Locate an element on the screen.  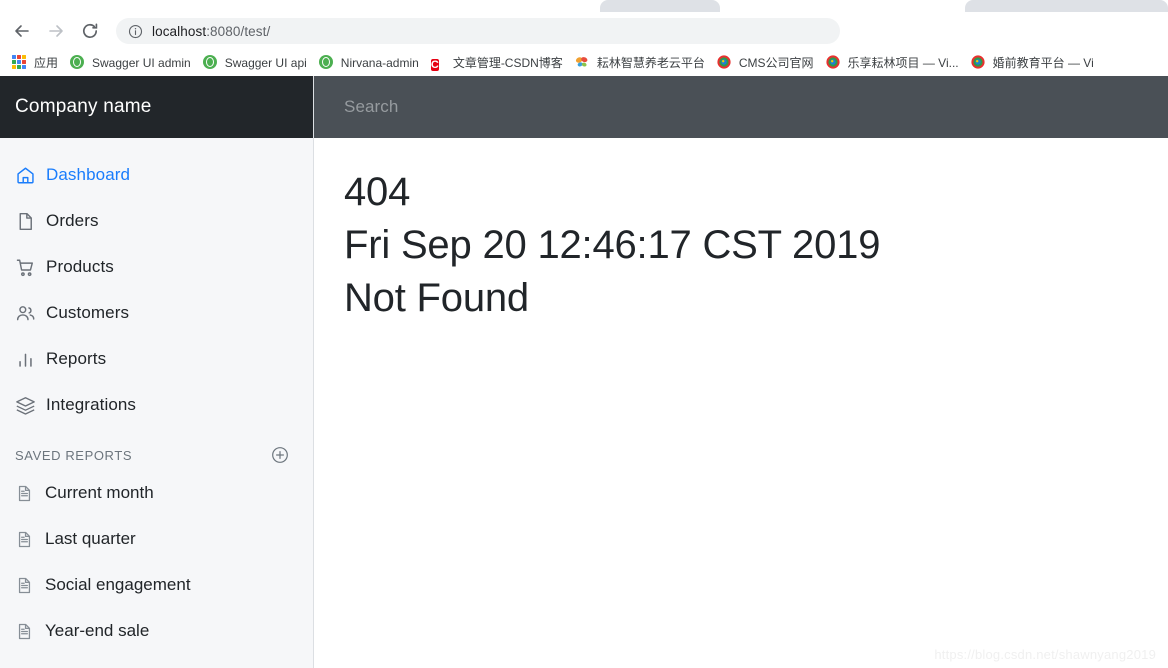
saved-report-last-quarter: Last quarter is located at coordinates (156, 539).